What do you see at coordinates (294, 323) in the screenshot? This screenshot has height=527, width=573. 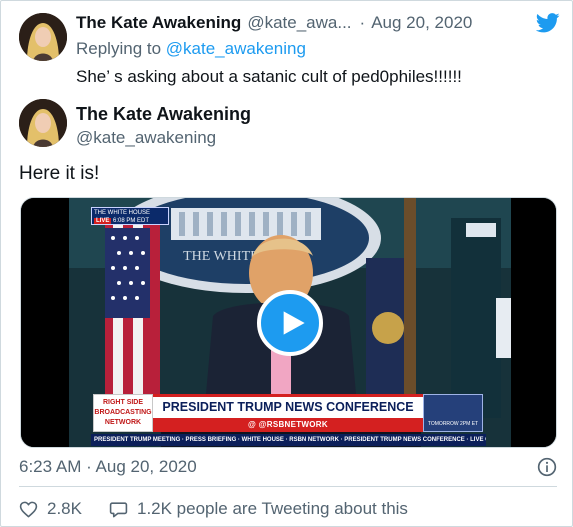 I see `play-icon` at bounding box center [294, 323].